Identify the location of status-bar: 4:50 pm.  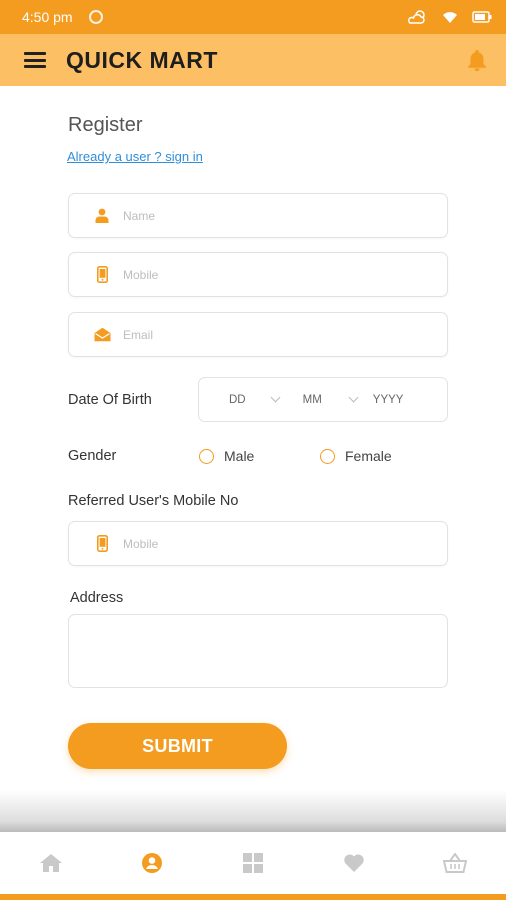
(253, 17).